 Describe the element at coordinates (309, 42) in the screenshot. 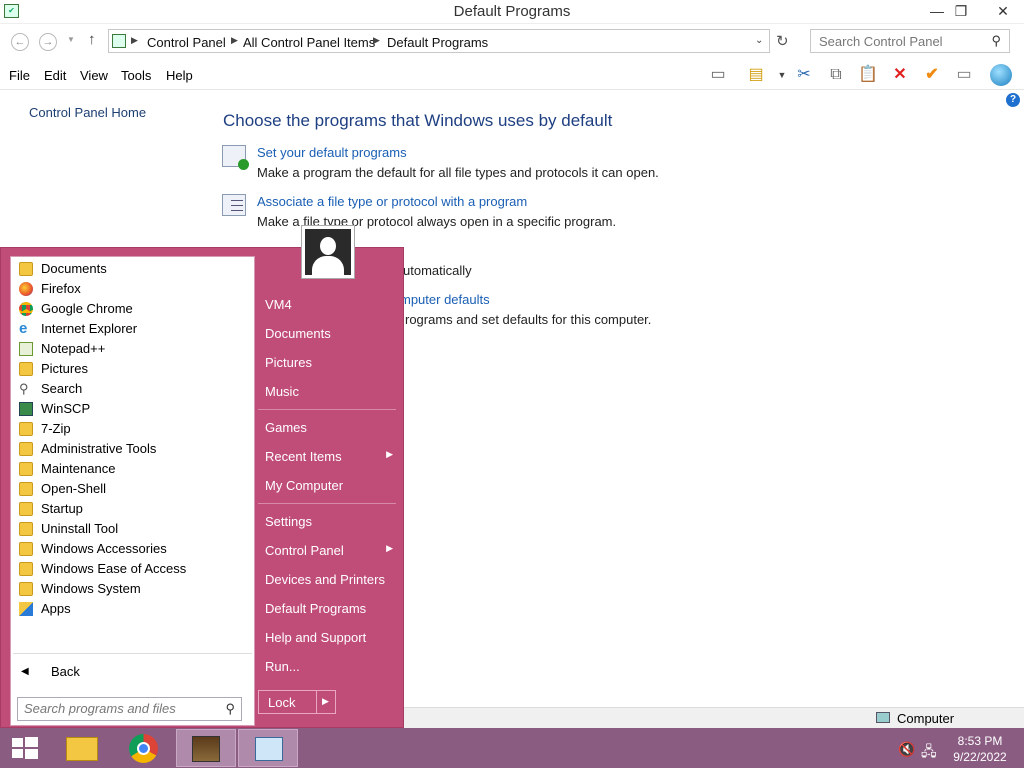

I see `breadcrumb-all-items: All Control Panel Items` at that location.